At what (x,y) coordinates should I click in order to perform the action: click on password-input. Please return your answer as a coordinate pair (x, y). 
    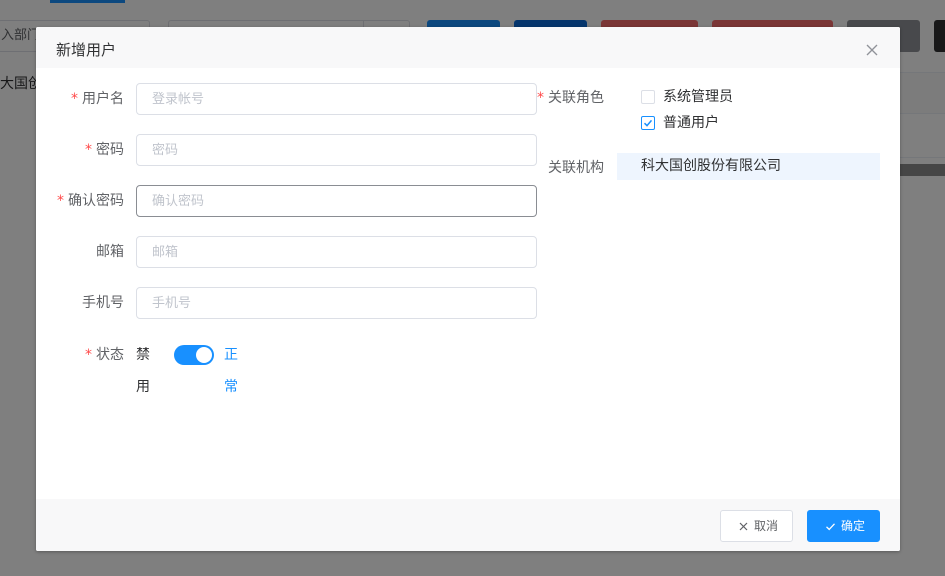
    Looking at the image, I should click on (336, 150).